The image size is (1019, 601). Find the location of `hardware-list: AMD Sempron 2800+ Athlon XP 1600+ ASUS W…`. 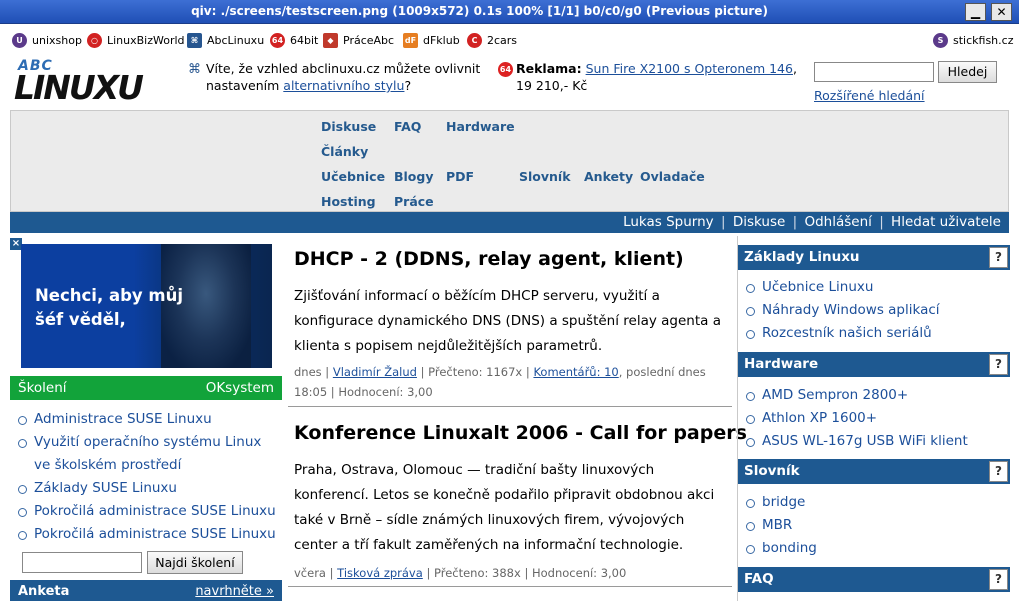

hardware-list: AMD Sempron 2800+ Athlon XP 1600+ ASUS W… is located at coordinates (877, 418).